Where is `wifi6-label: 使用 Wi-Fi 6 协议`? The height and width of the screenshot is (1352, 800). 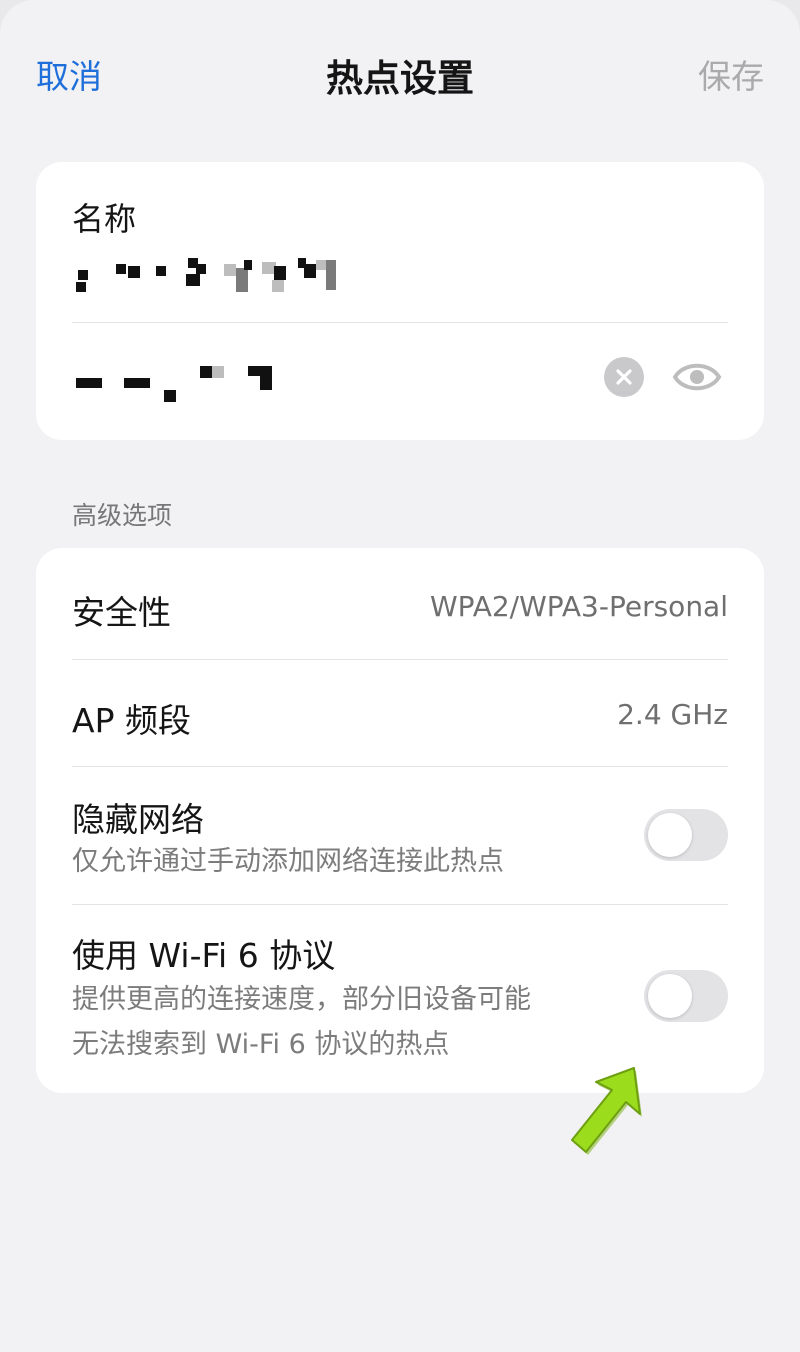 wifi6-label: 使用 Wi-Fi 6 协议 is located at coordinates (204, 955).